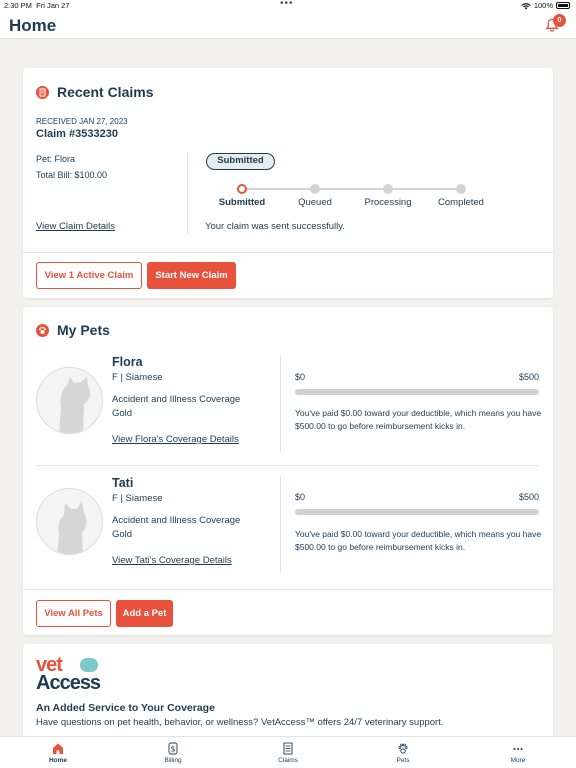 The height and width of the screenshot is (768, 576). I want to click on status-time: 2:30 PM Fri Jan 27, so click(37, 5).